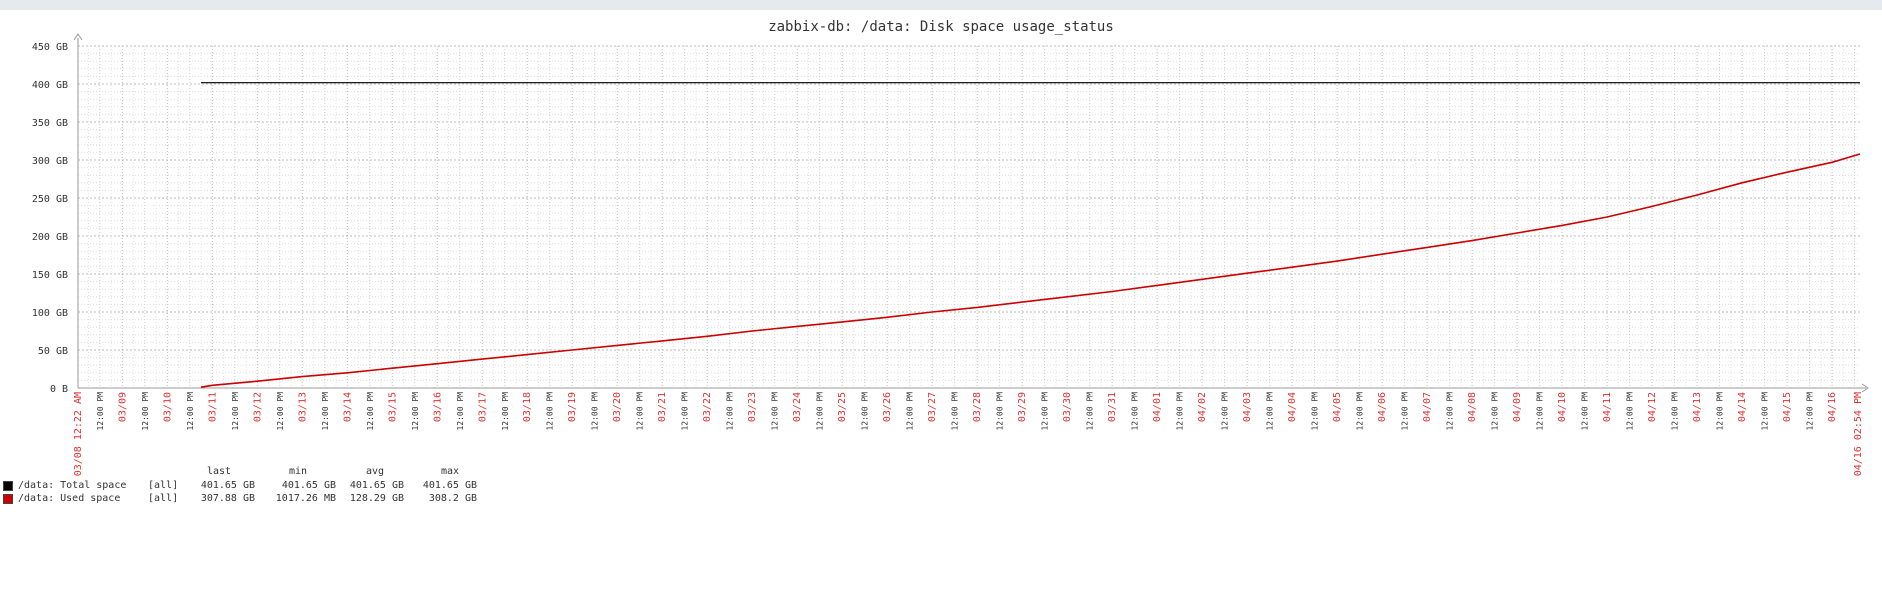 This screenshot has height=592, width=1882. What do you see at coordinates (1858, 434) in the screenshot?
I see `x-end-label: 04/16 02:54 PM` at bounding box center [1858, 434].